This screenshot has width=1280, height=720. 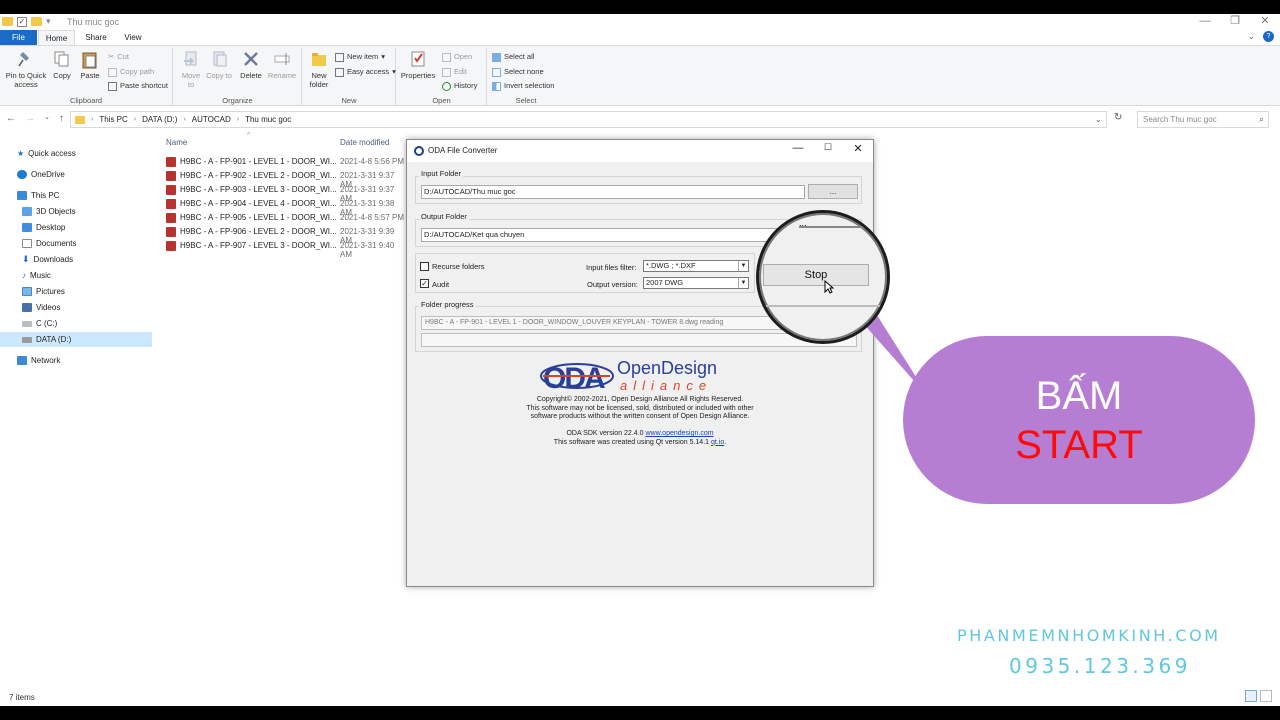 What do you see at coordinates (365, 72) in the screenshot?
I see `easy-access-button: Easy access ▾` at bounding box center [365, 72].